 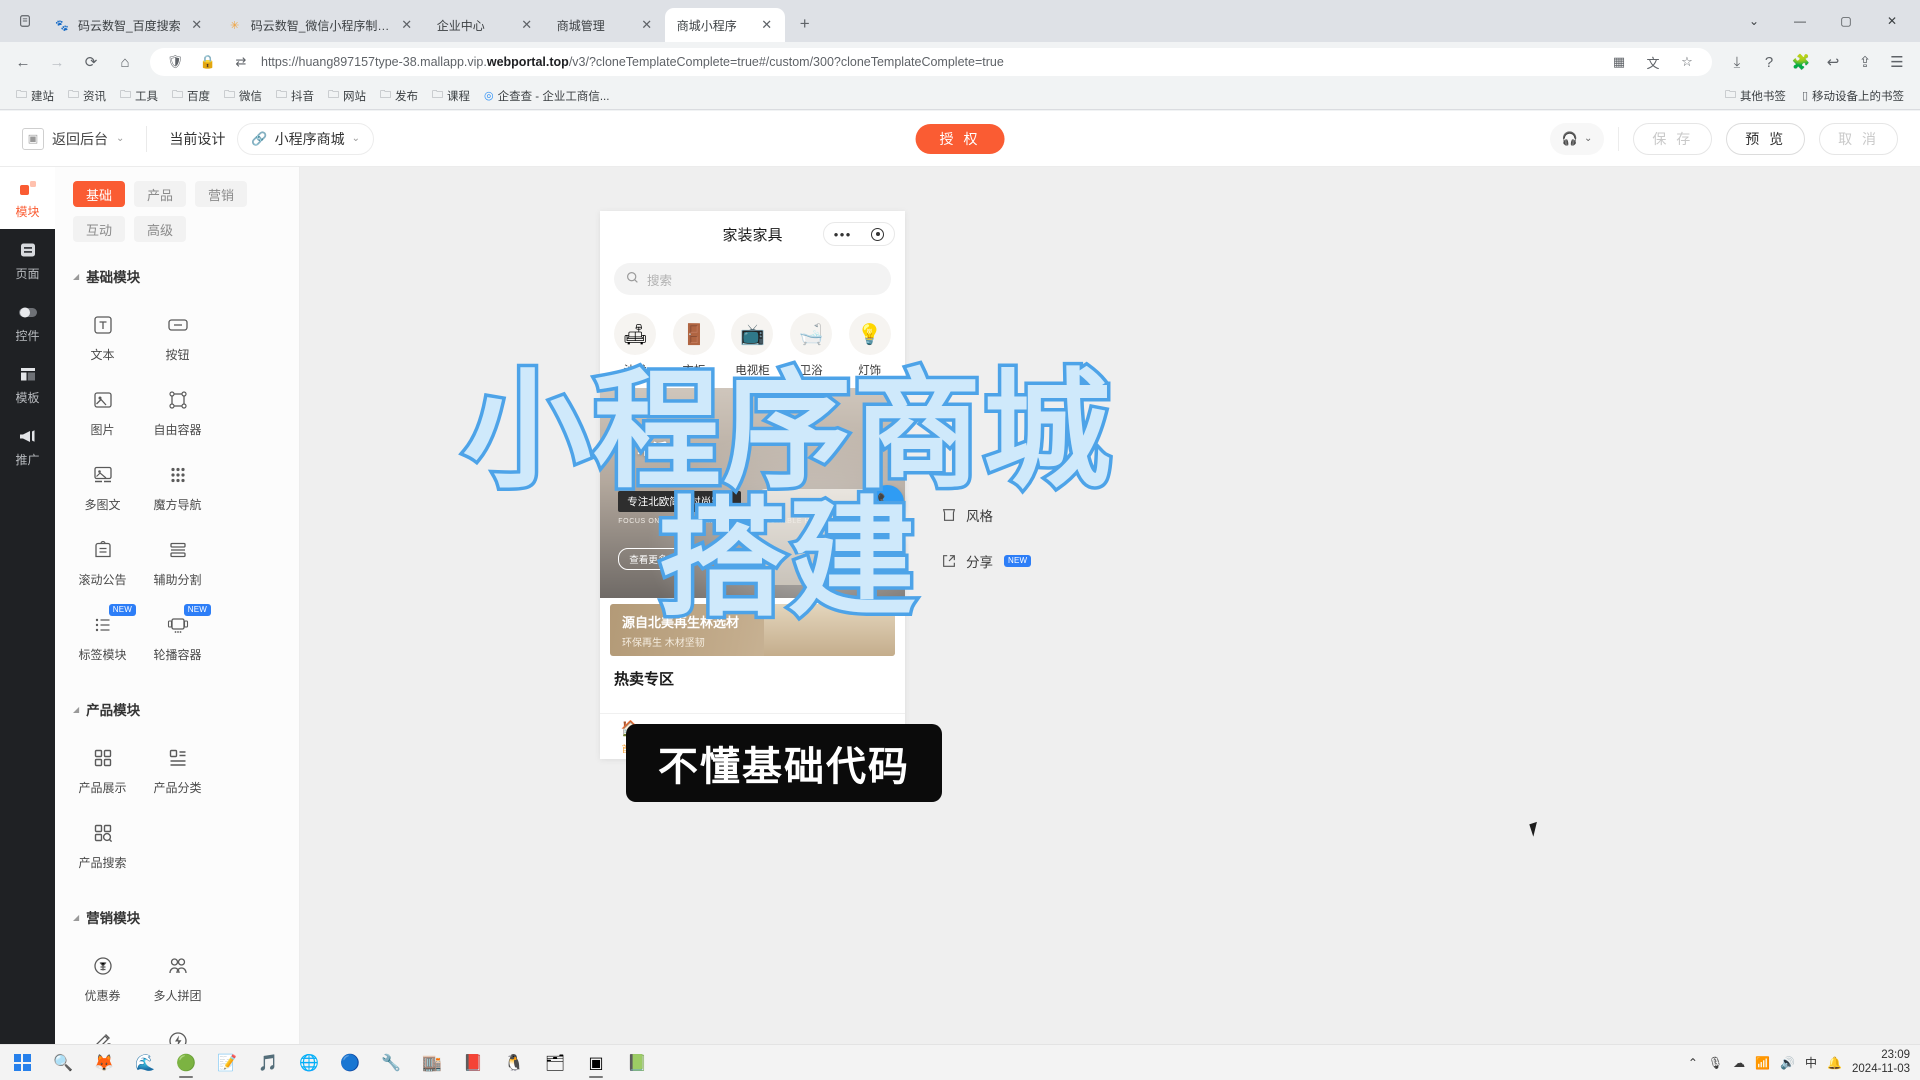 What do you see at coordinates (878, 234) in the screenshot?
I see `close-target-icon` at bounding box center [878, 234].